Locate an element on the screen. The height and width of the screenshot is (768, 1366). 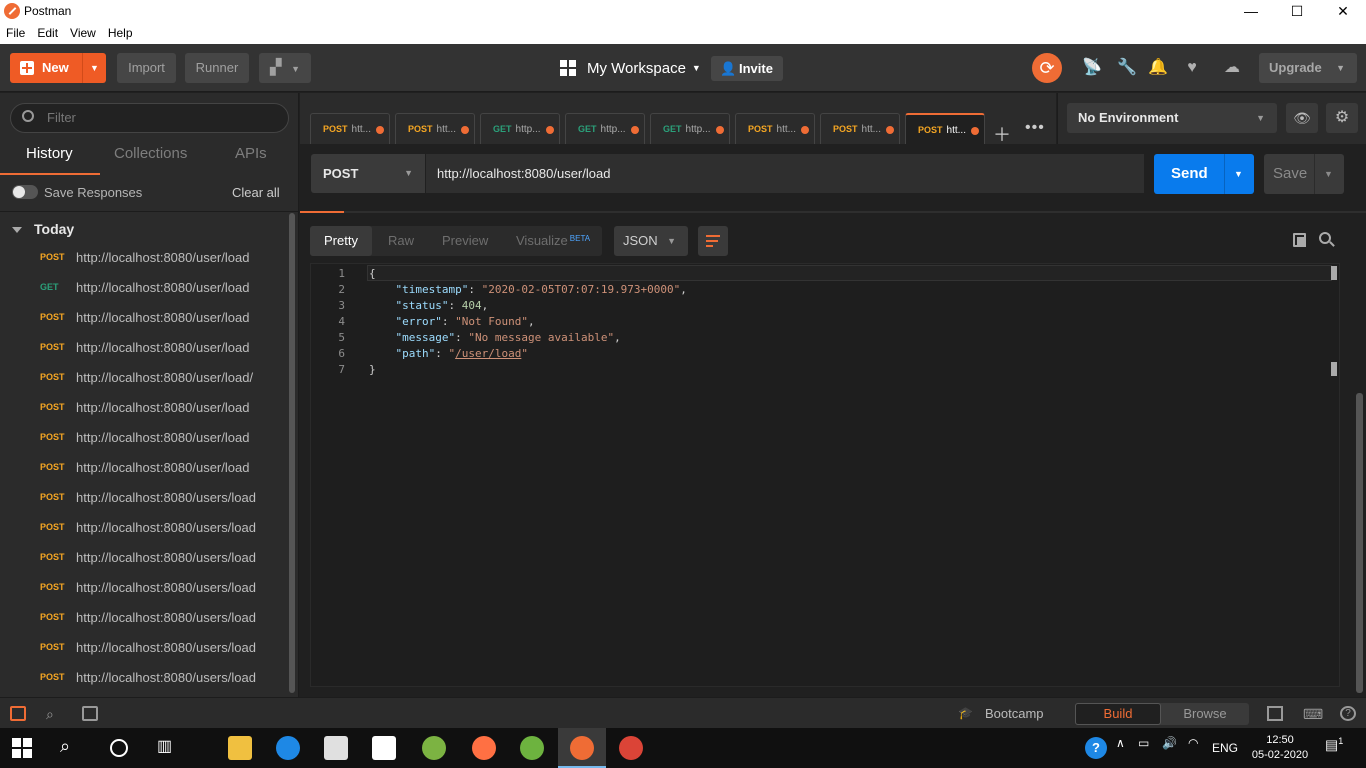
android-studio-icon is located at coordinates (434, 748).